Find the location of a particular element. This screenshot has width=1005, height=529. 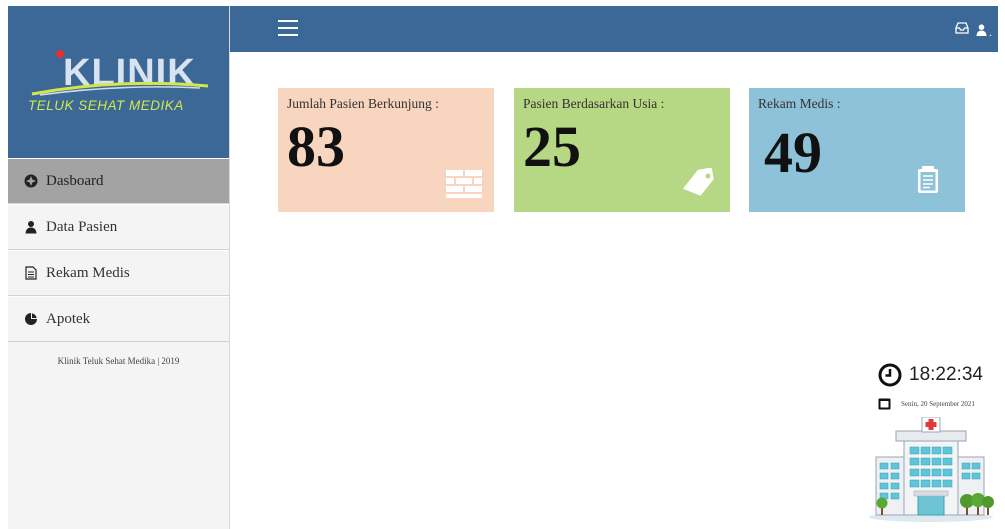

sidebar-item-apotek: Apotek is located at coordinates (118, 319).